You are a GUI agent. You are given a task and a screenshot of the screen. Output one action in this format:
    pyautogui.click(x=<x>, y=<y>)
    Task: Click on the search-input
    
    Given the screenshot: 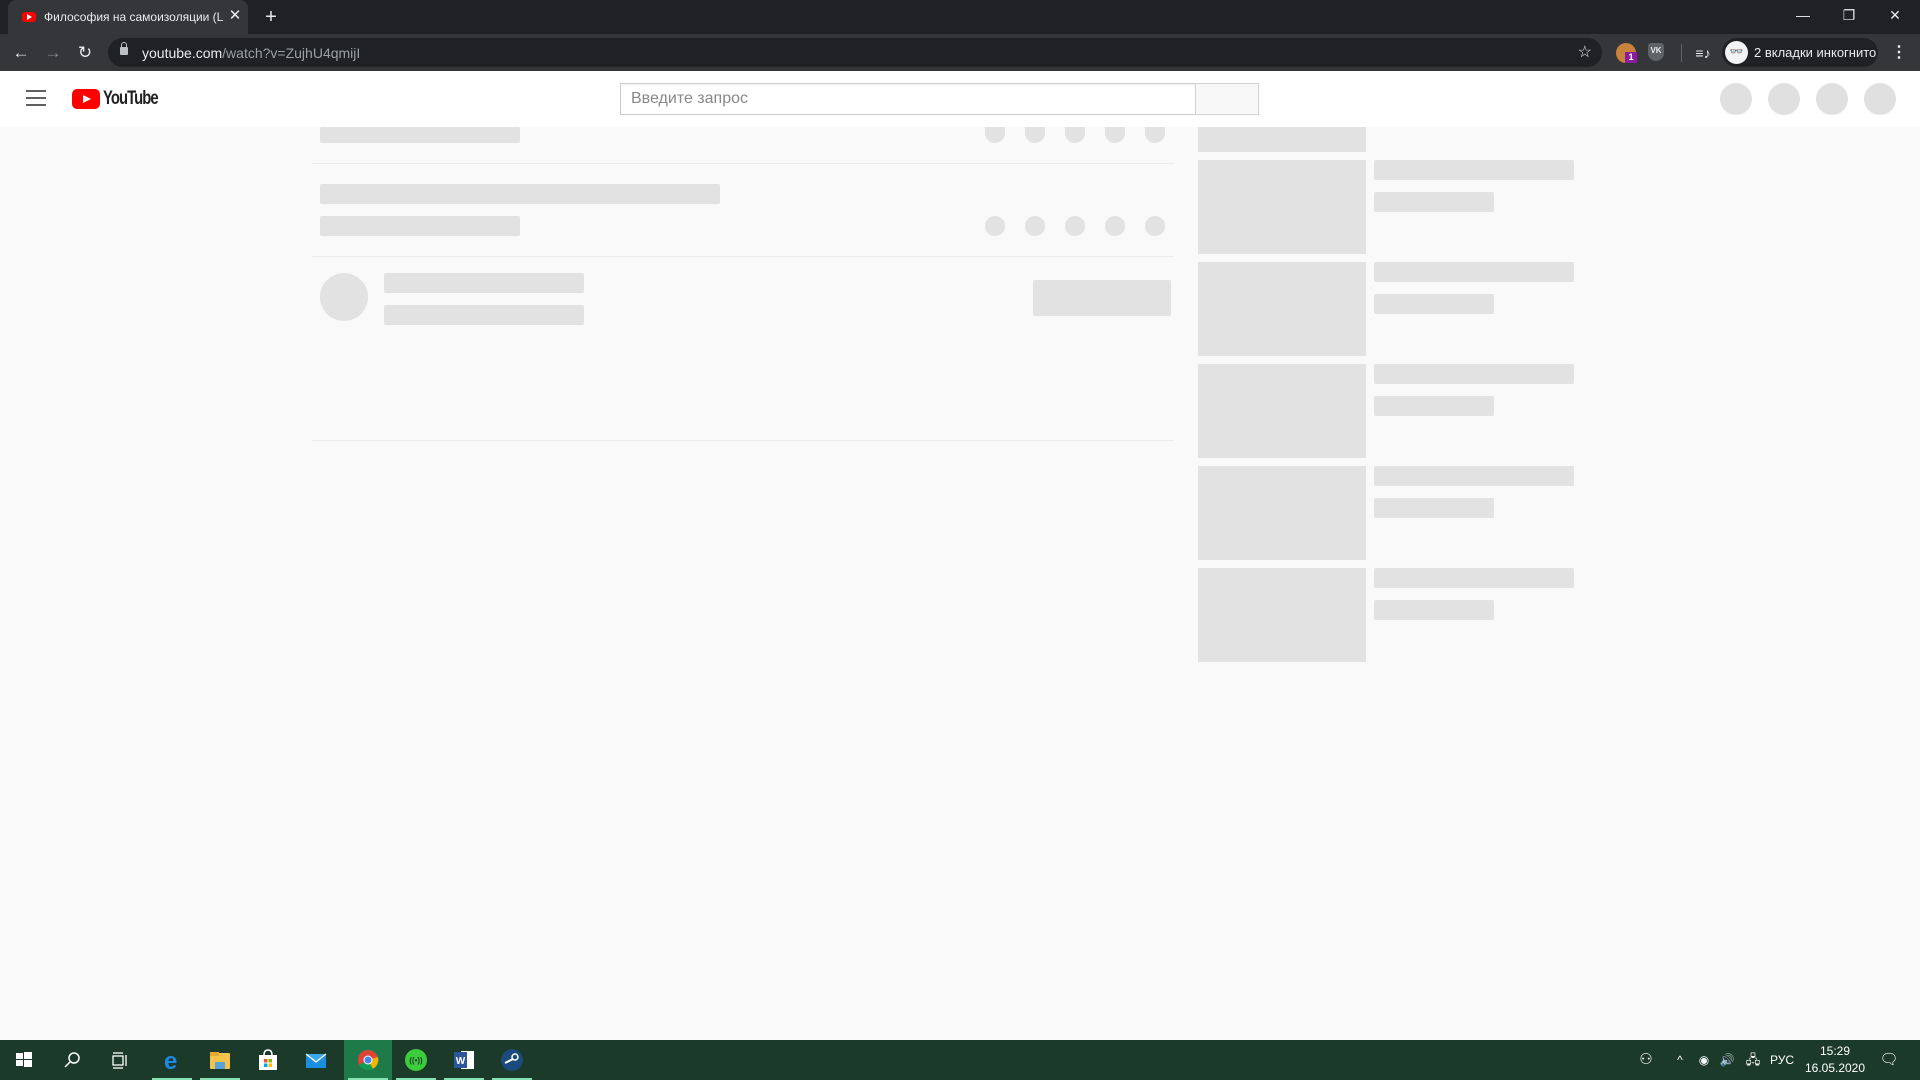 What is the action you would take?
    pyautogui.click(x=908, y=99)
    